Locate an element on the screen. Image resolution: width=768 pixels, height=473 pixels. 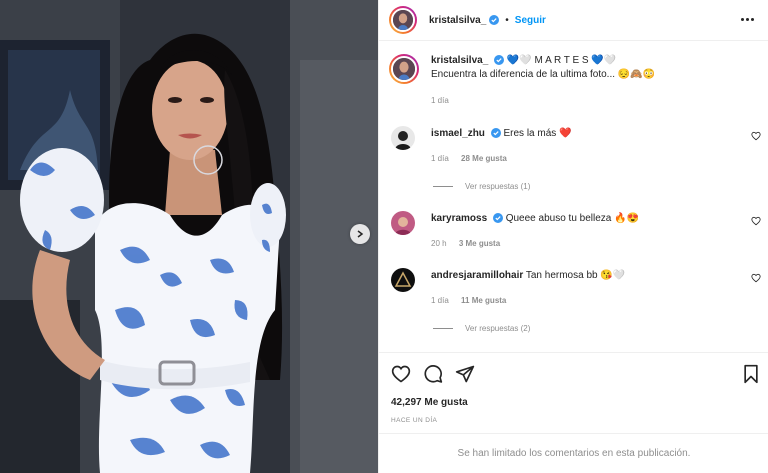
comment-likes: 28 Me gusta is located at coordinates (484, 158).